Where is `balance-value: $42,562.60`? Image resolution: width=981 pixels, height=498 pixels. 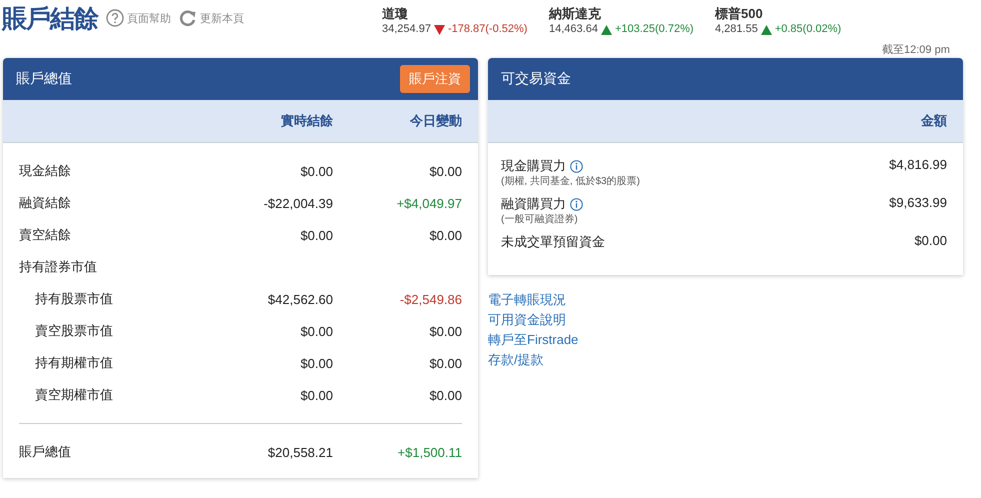
balance-value: $42,562.60 is located at coordinates (299, 299).